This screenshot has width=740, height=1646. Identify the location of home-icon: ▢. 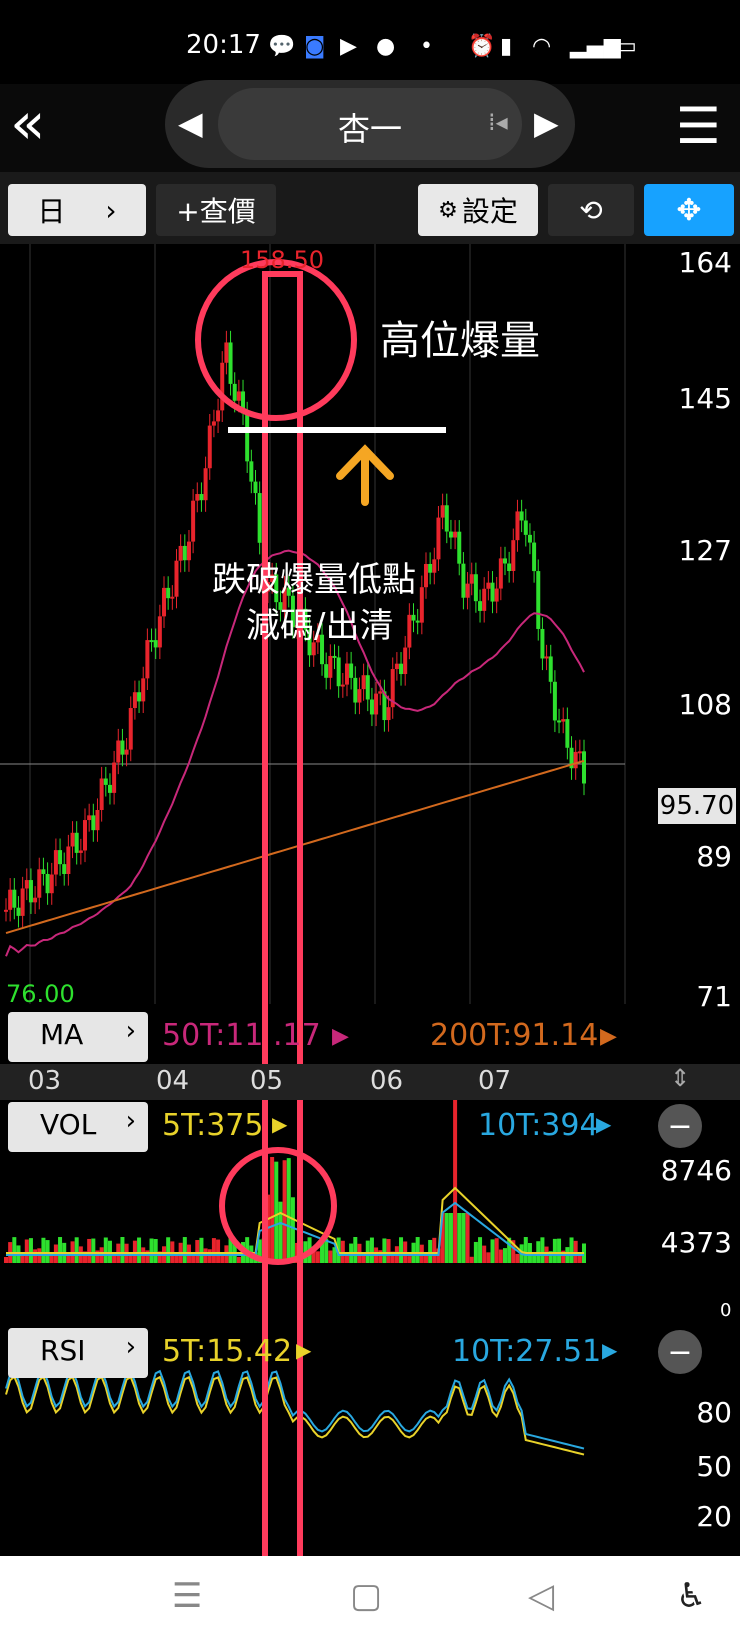
(366, 1596).